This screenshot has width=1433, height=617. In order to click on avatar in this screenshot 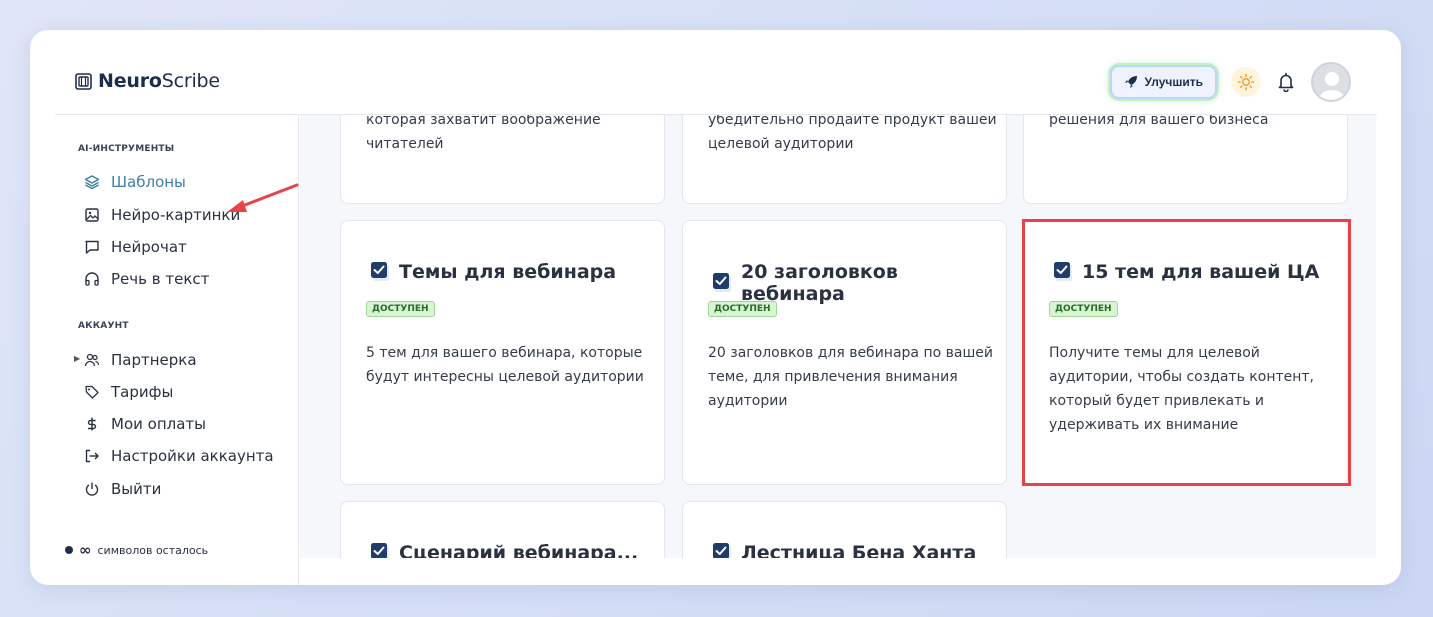, I will do `click(1331, 82)`.